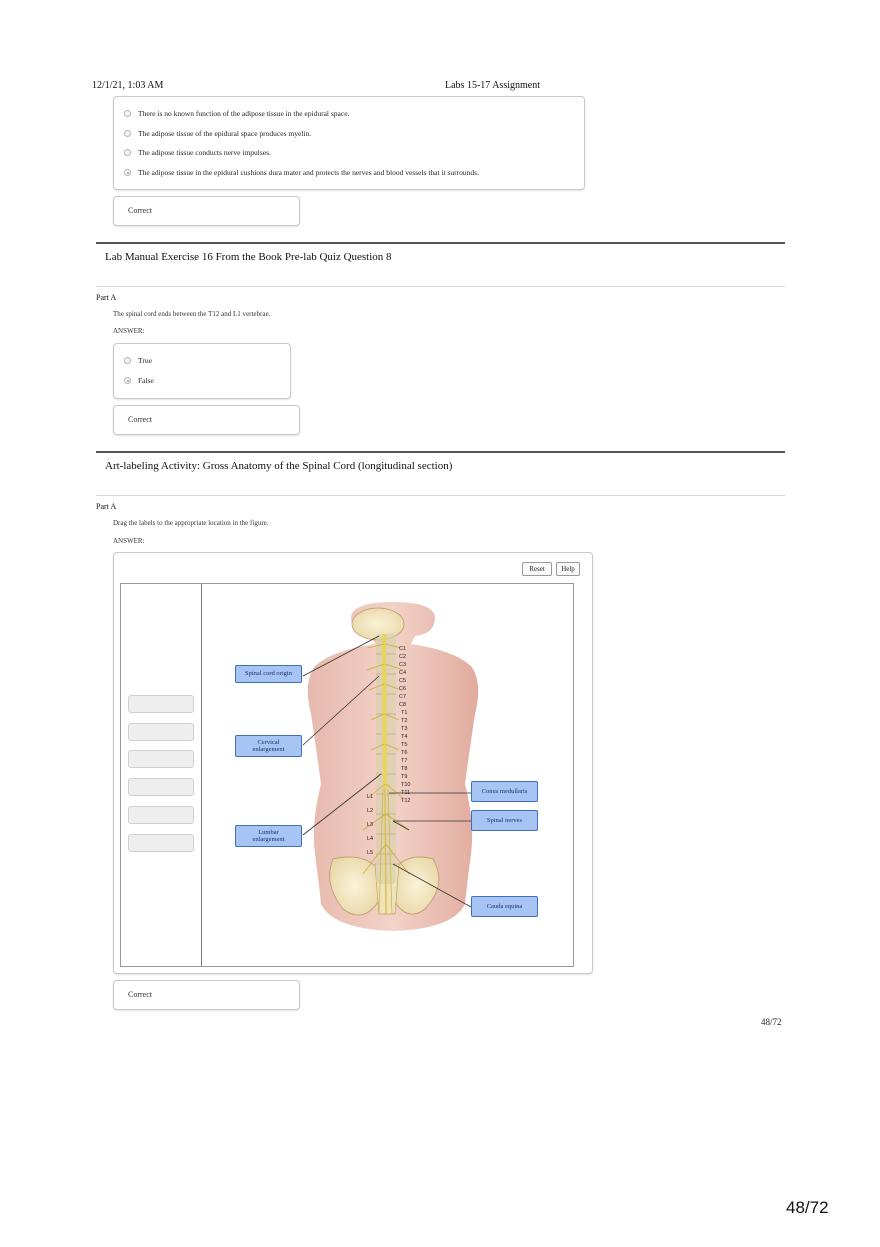 The height and width of the screenshot is (1247, 880). What do you see at coordinates (128, 85) in the screenshot?
I see `print-datetime: 12/1/21, 1:03 AM` at bounding box center [128, 85].